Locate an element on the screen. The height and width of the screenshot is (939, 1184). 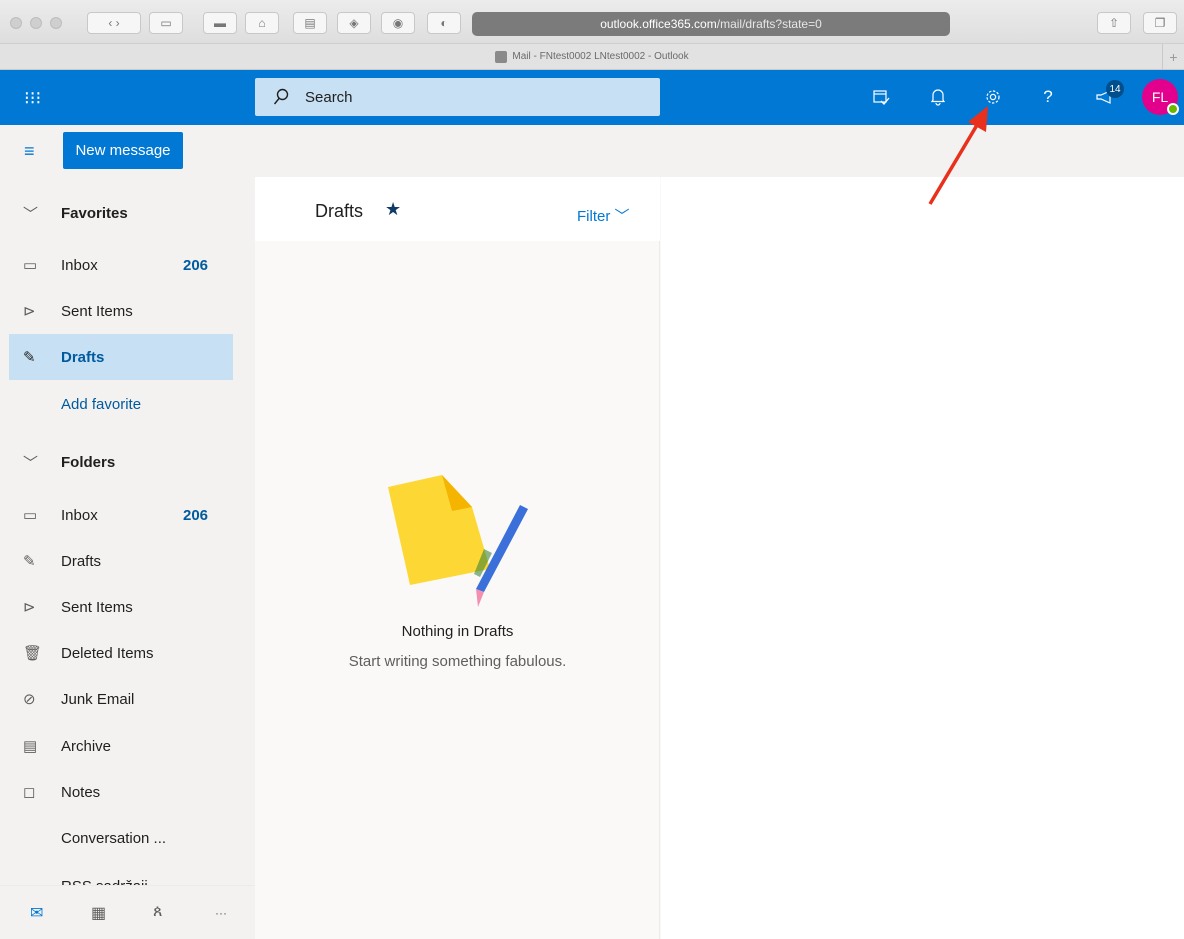
bookmark-icon: ▬ is located at coordinates (220, 23).